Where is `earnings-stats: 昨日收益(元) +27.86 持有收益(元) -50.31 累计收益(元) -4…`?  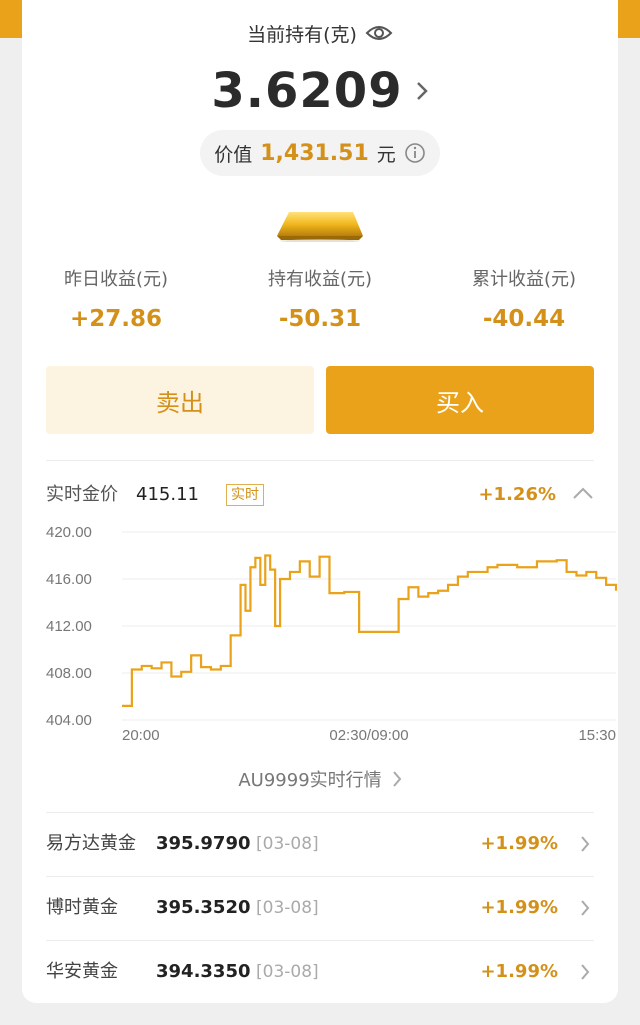
earnings-stats: 昨日收益(元) +27.86 持有收益(元) -50.31 累计收益(元) -4… is located at coordinates (320, 301).